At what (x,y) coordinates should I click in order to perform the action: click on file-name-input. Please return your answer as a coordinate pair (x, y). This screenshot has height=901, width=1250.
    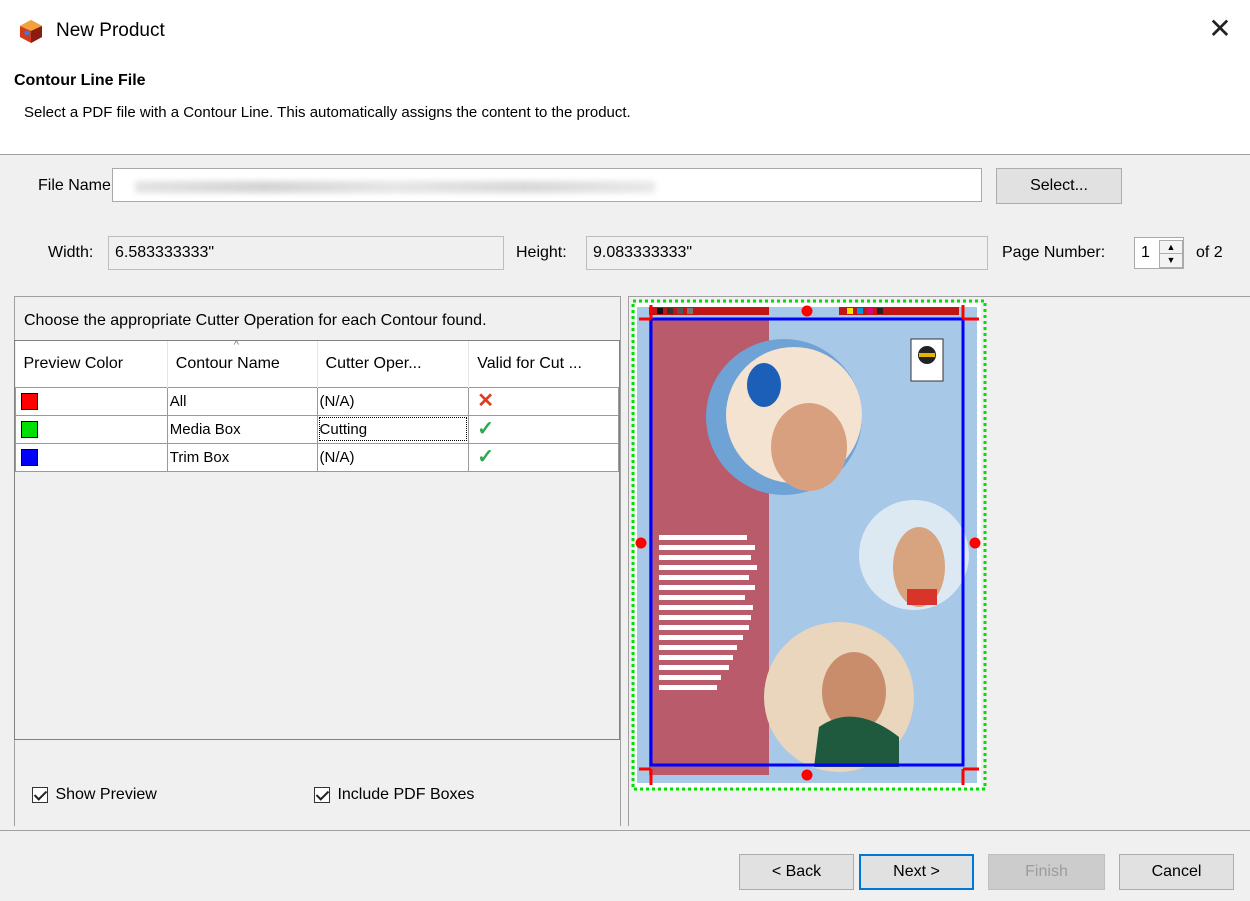
    Looking at the image, I should click on (547, 185).